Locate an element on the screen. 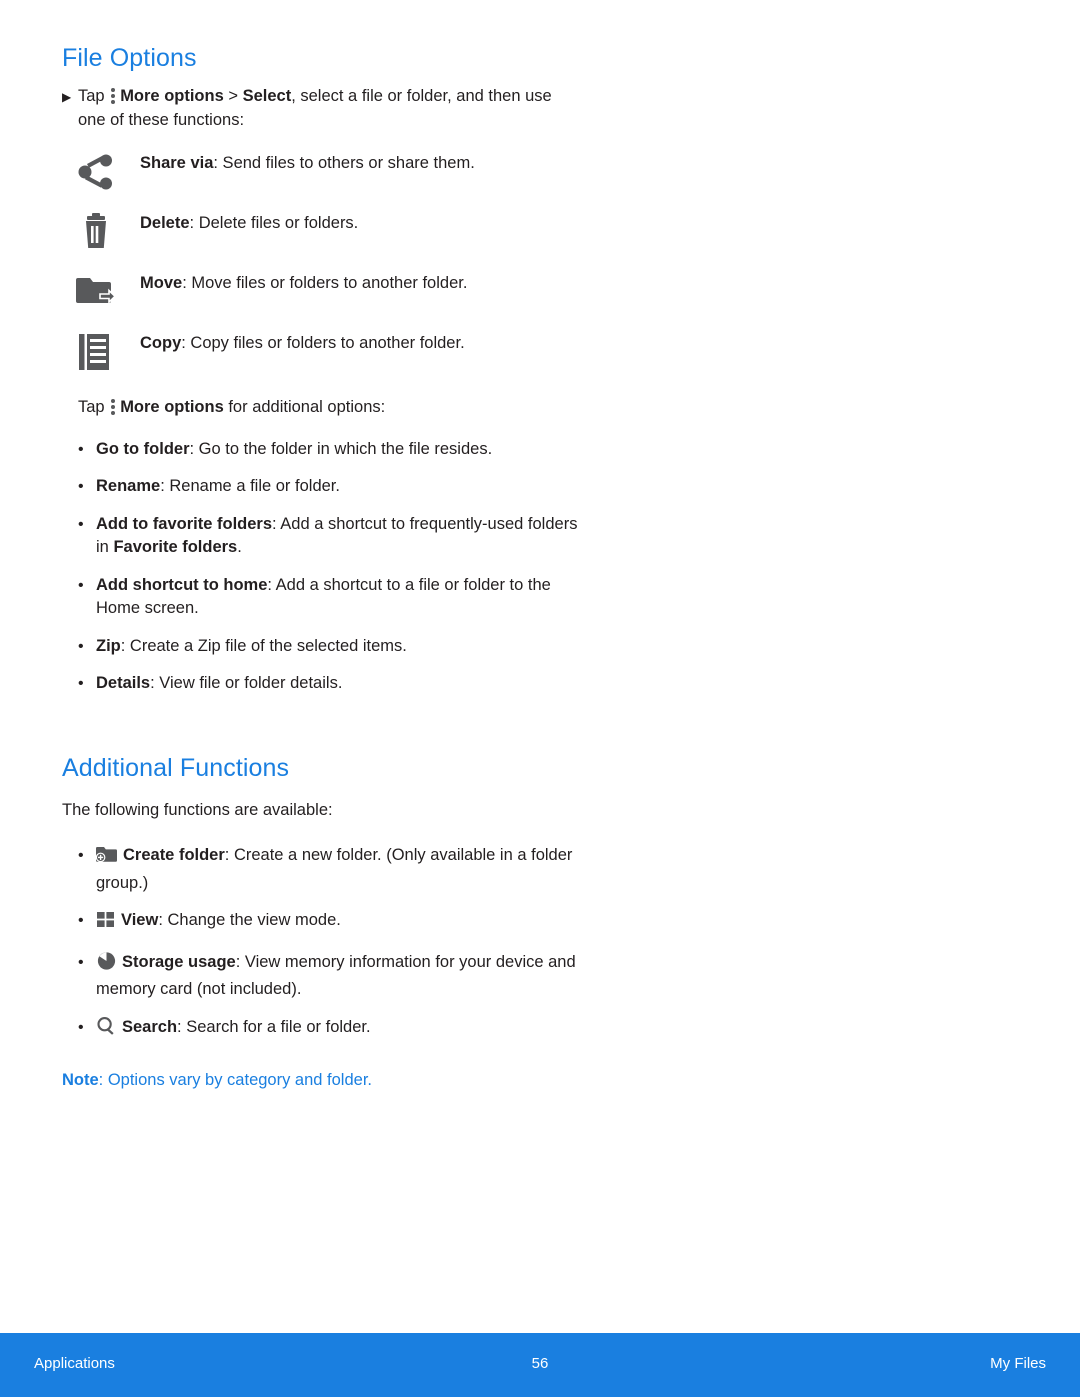 The image size is (1080, 1397). note-label: Note is located at coordinates (80, 1080).